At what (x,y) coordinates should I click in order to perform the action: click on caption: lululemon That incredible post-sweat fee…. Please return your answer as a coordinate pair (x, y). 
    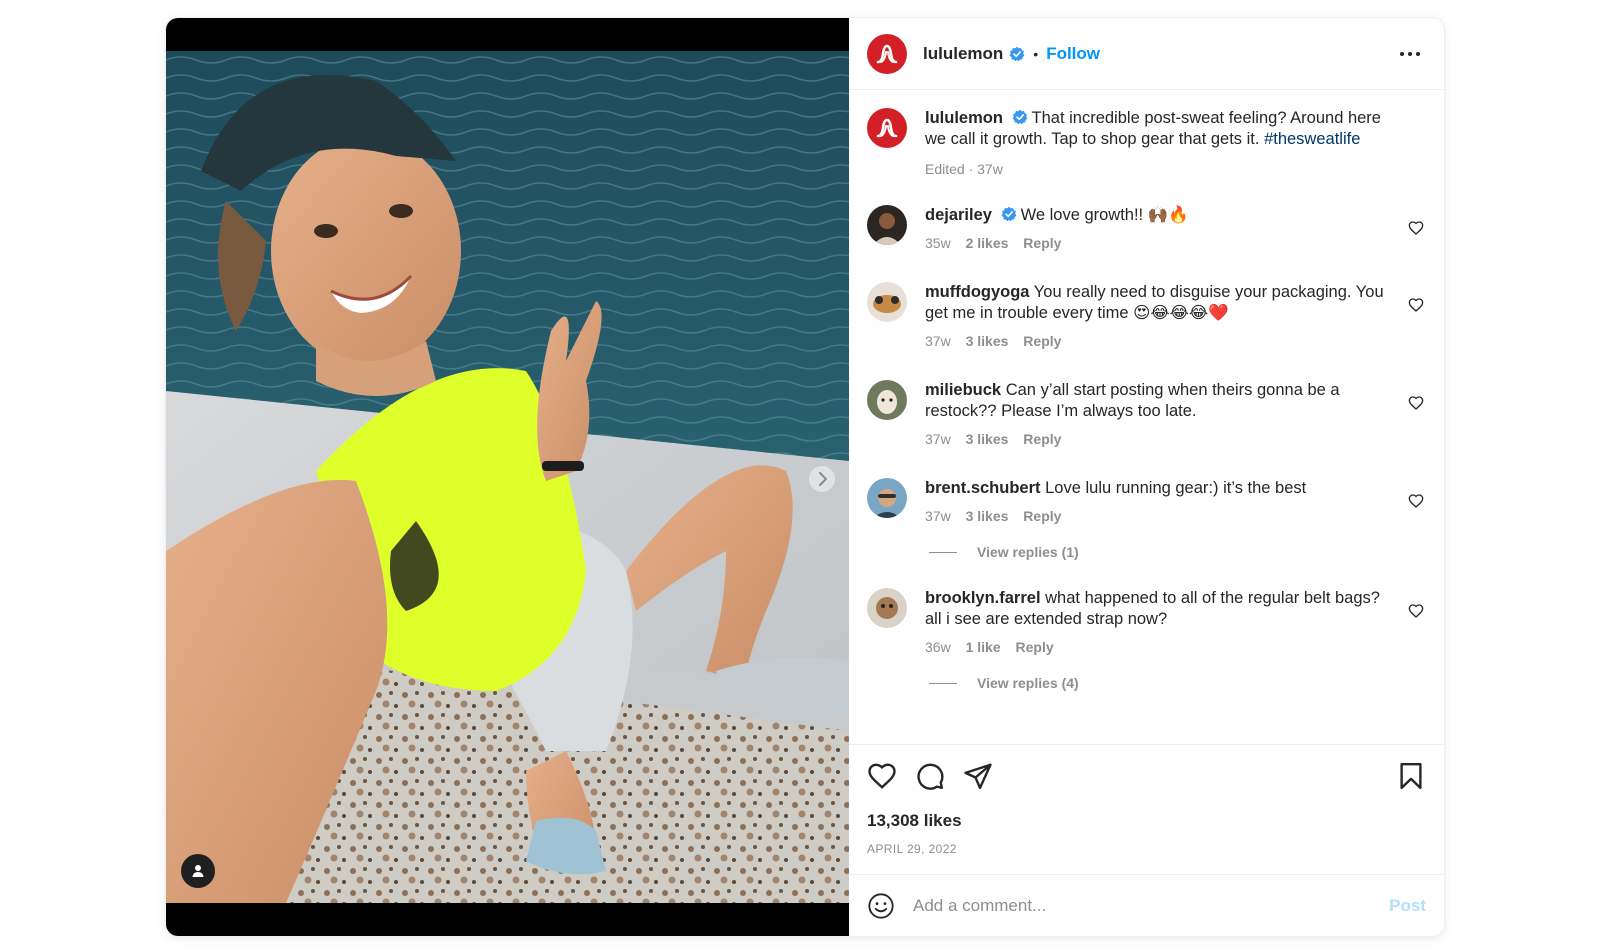
    Looking at the image, I should click on (1146, 144).